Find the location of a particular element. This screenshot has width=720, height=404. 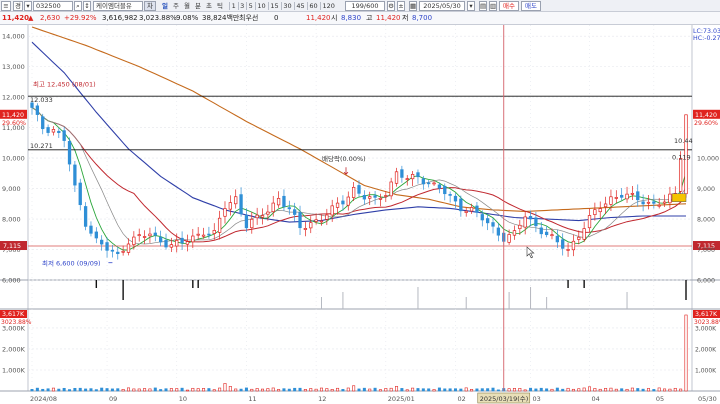

zoom-icon: ± is located at coordinates (401, 6).